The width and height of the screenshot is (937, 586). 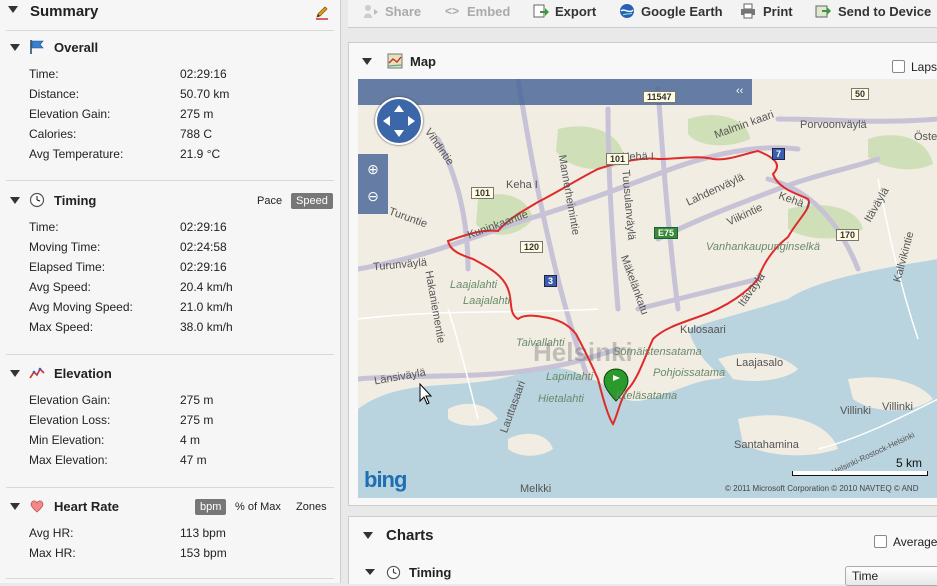 What do you see at coordinates (190, 440) in the screenshot?
I see `stat-value: 4 m` at bounding box center [190, 440].